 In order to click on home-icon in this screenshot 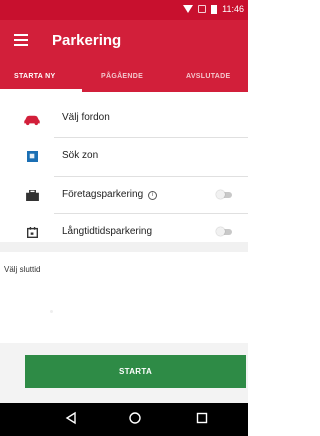, I will do `click(135, 418)`.